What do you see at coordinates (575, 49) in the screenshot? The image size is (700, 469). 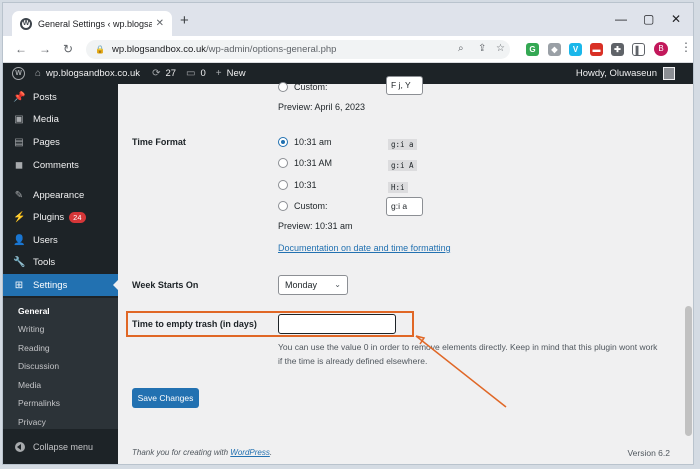 I see `vimeo-extension-icon: V` at bounding box center [575, 49].